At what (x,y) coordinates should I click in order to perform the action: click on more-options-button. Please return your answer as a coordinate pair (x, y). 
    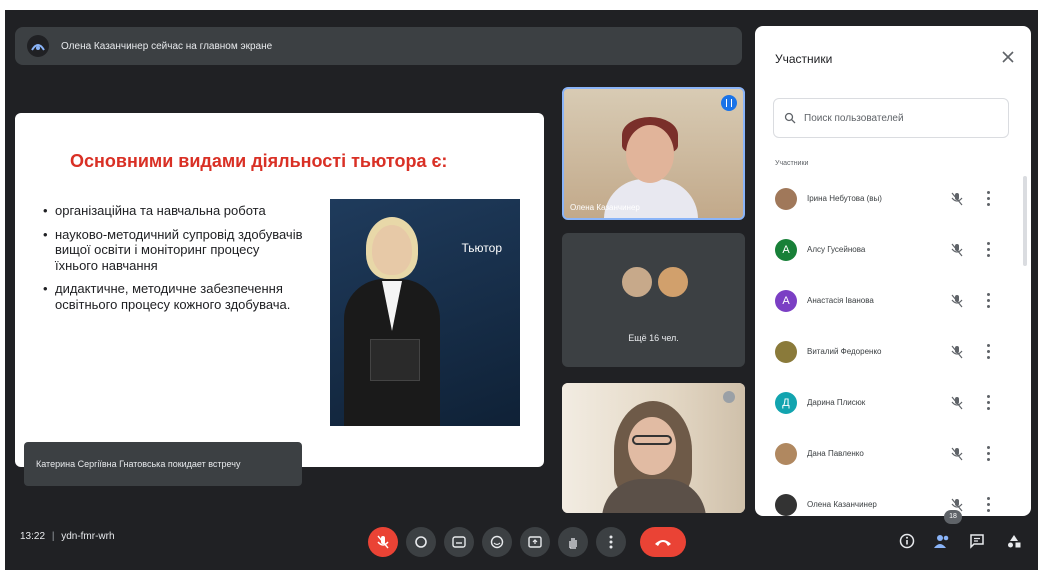
    Looking at the image, I should click on (611, 542).